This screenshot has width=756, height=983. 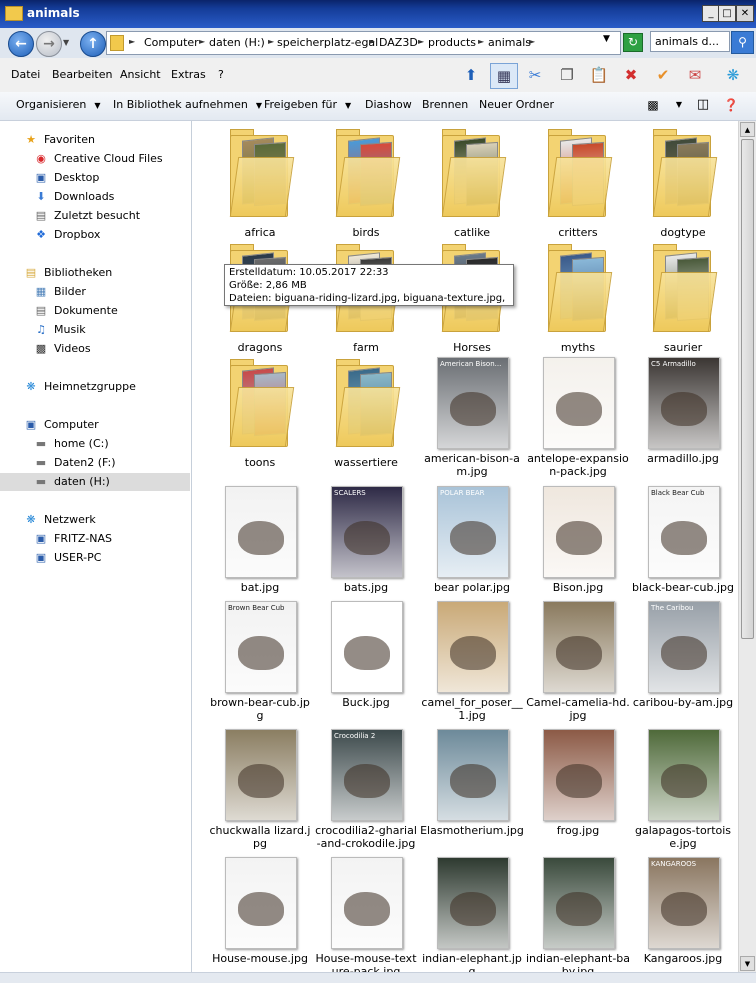 I want to click on crumb-daten: daten (H:), so click(x=237, y=42).